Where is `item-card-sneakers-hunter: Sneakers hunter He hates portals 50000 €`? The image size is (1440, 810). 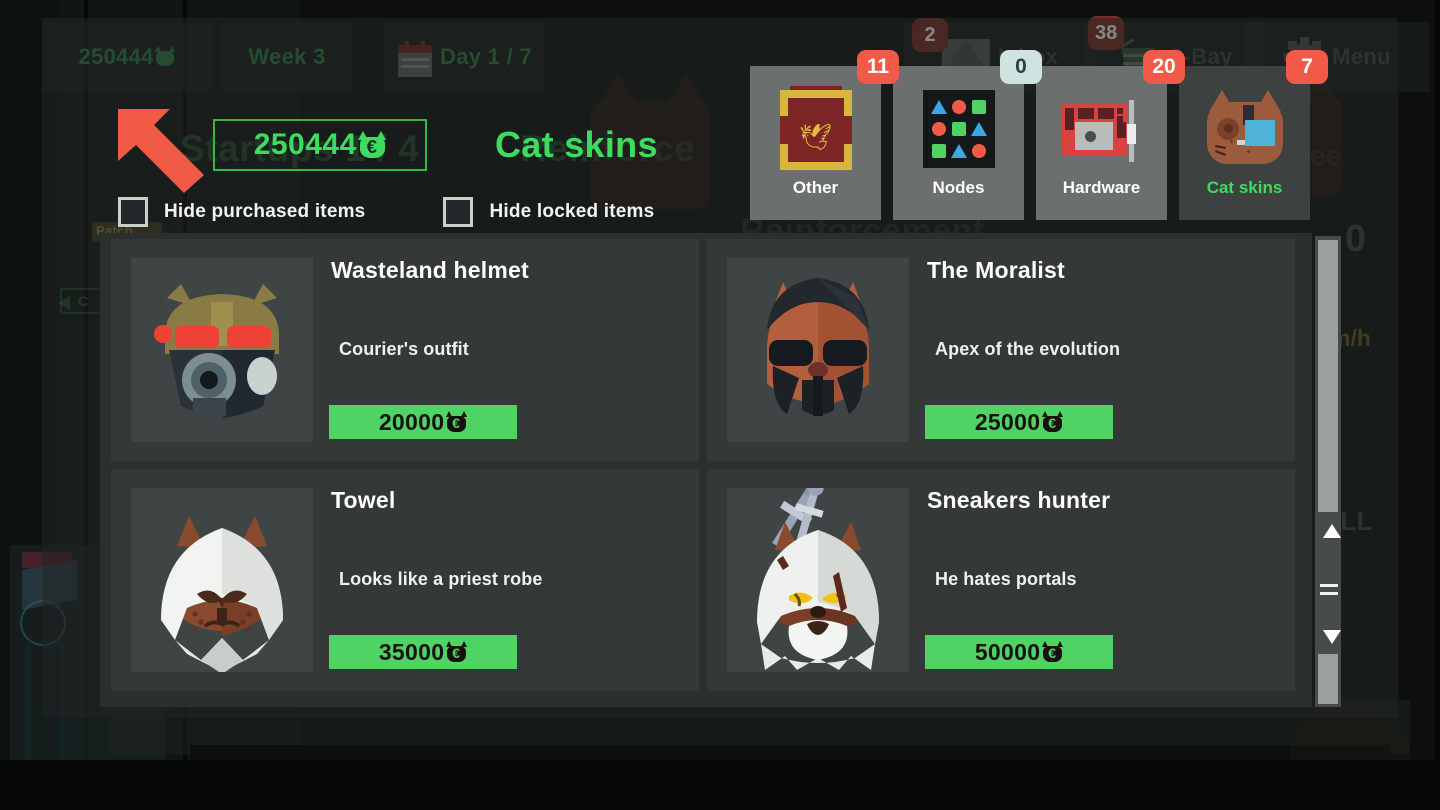 item-card-sneakers-hunter: Sneakers hunter He hates portals 50000 € is located at coordinates (1001, 580).